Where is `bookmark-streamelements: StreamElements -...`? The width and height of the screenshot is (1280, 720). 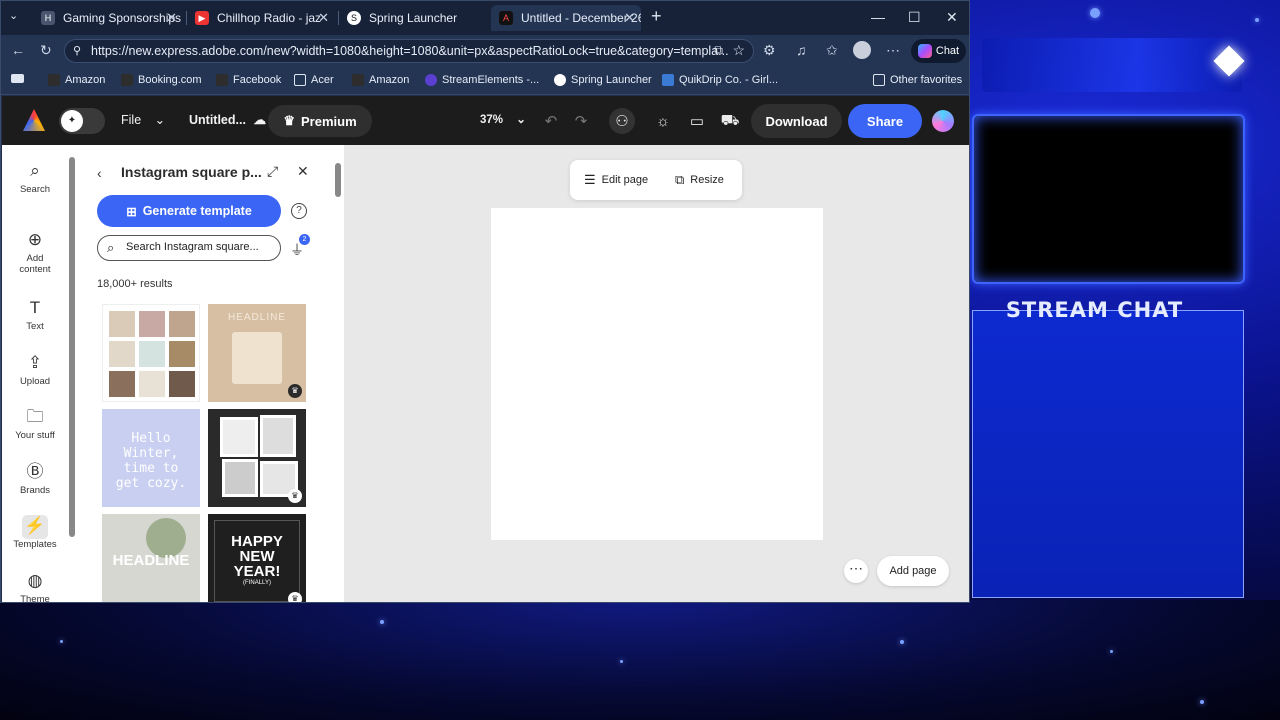
bookmark-streamelements: StreamElements -... is located at coordinates (482, 80).